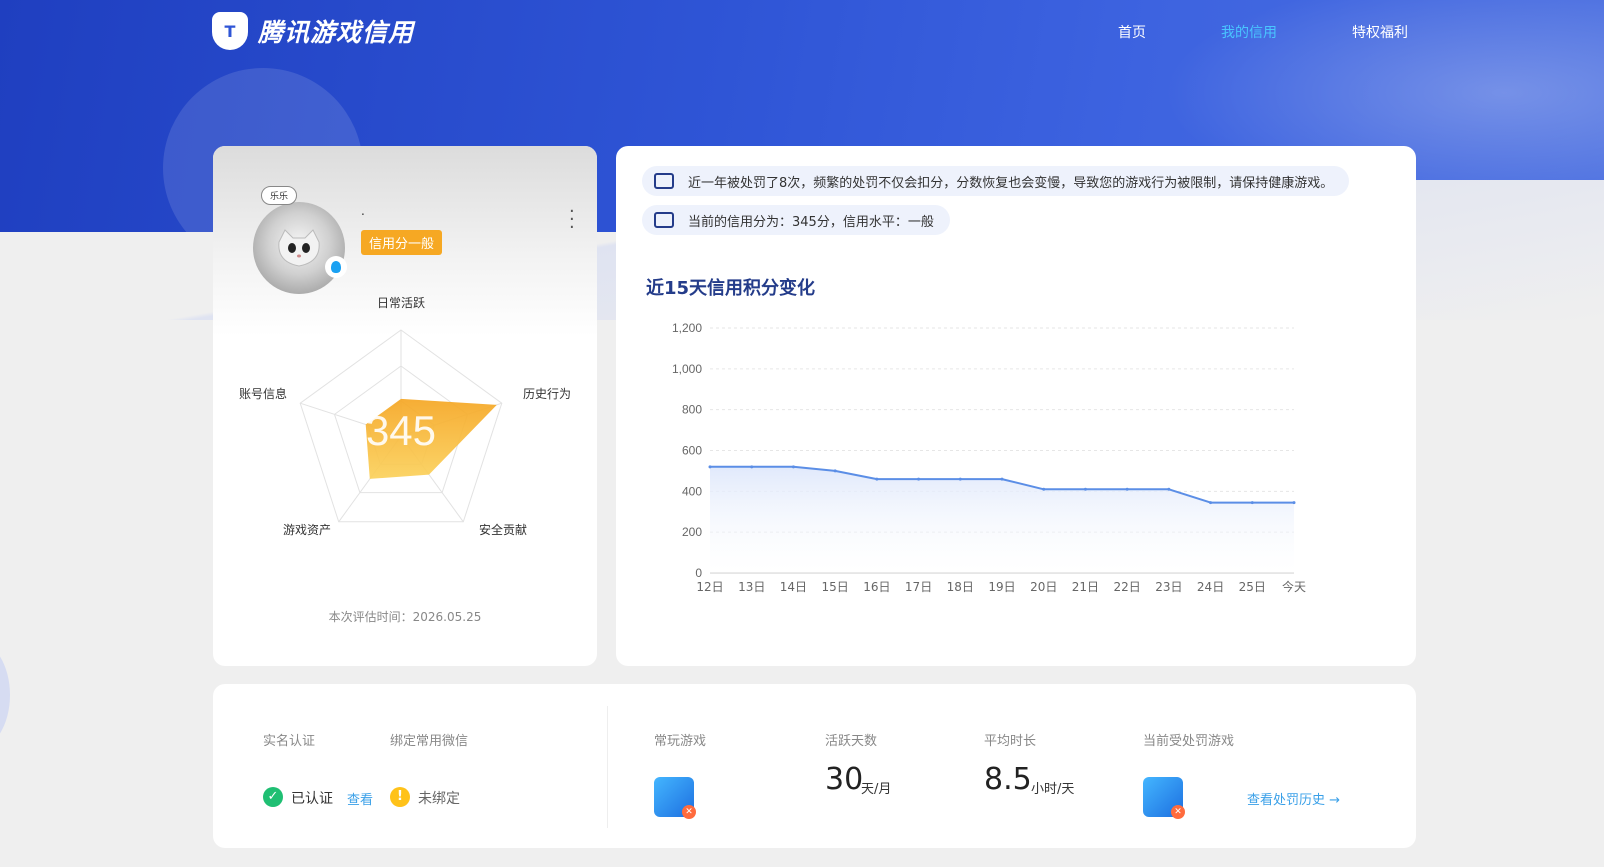  What do you see at coordinates (692, 491) in the screenshot?
I see `y-tick-label: 400` at bounding box center [692, 491].